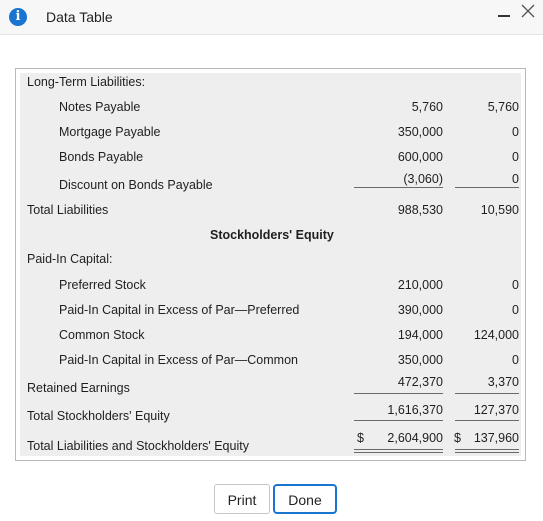 The width and height of the screenshot is (543, 521). I want to click on value-col2: 5,760, so click(503, 107).